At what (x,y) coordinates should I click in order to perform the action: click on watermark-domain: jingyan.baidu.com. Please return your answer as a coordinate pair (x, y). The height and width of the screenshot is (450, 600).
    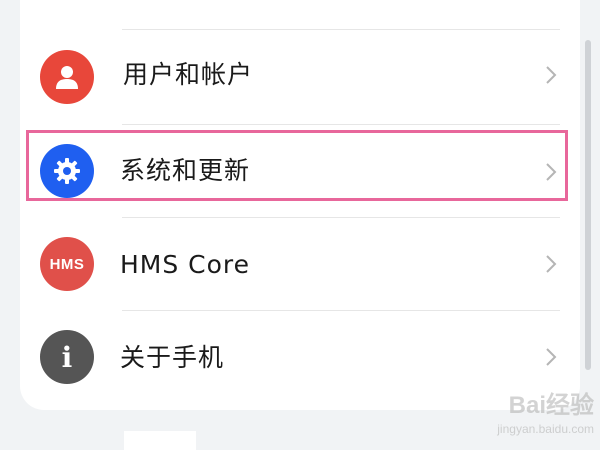
    Looking at the image, I should click on (545, 429).